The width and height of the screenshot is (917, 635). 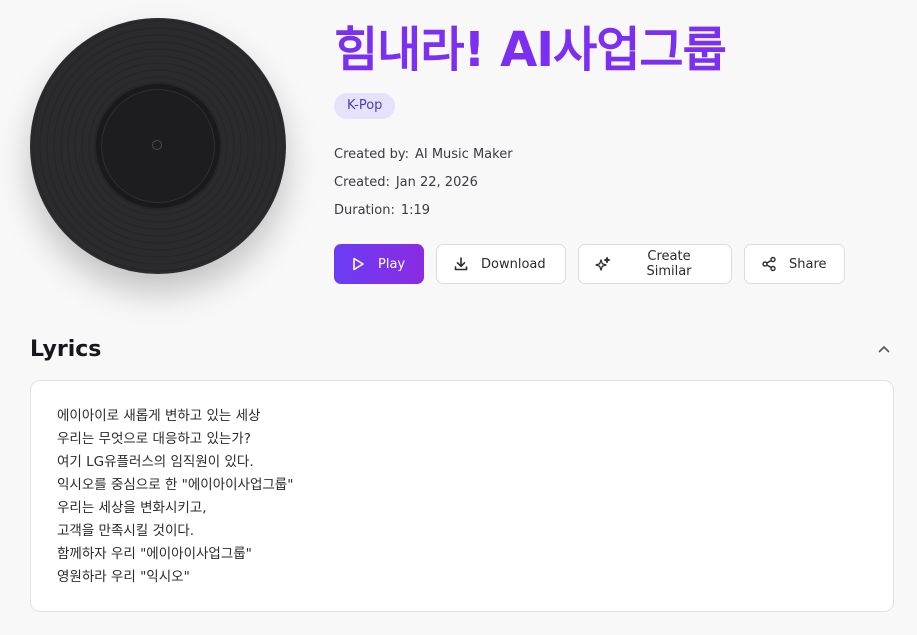 I want to click on genre-tag: K-Pop, so click(x=365, y=106).